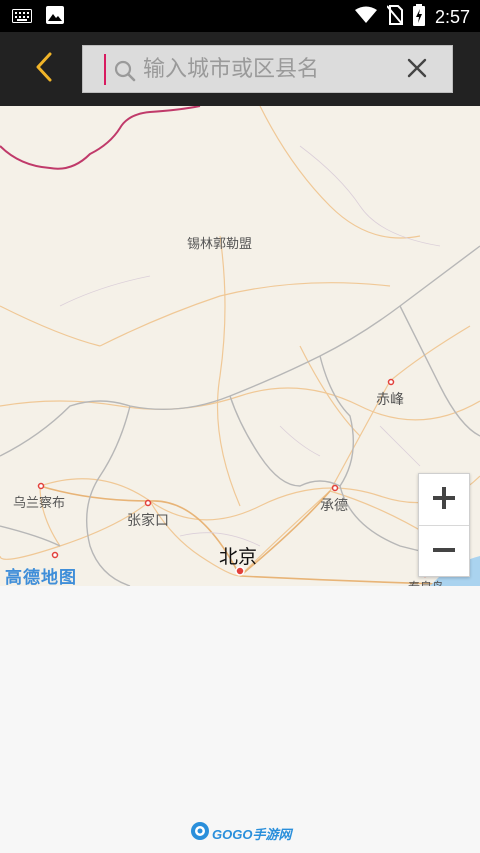 Image resolution: width=480 pixels, height=853 pixels. I want to click on map-label-zhangjiakou: 张家口, so click(148, 521).